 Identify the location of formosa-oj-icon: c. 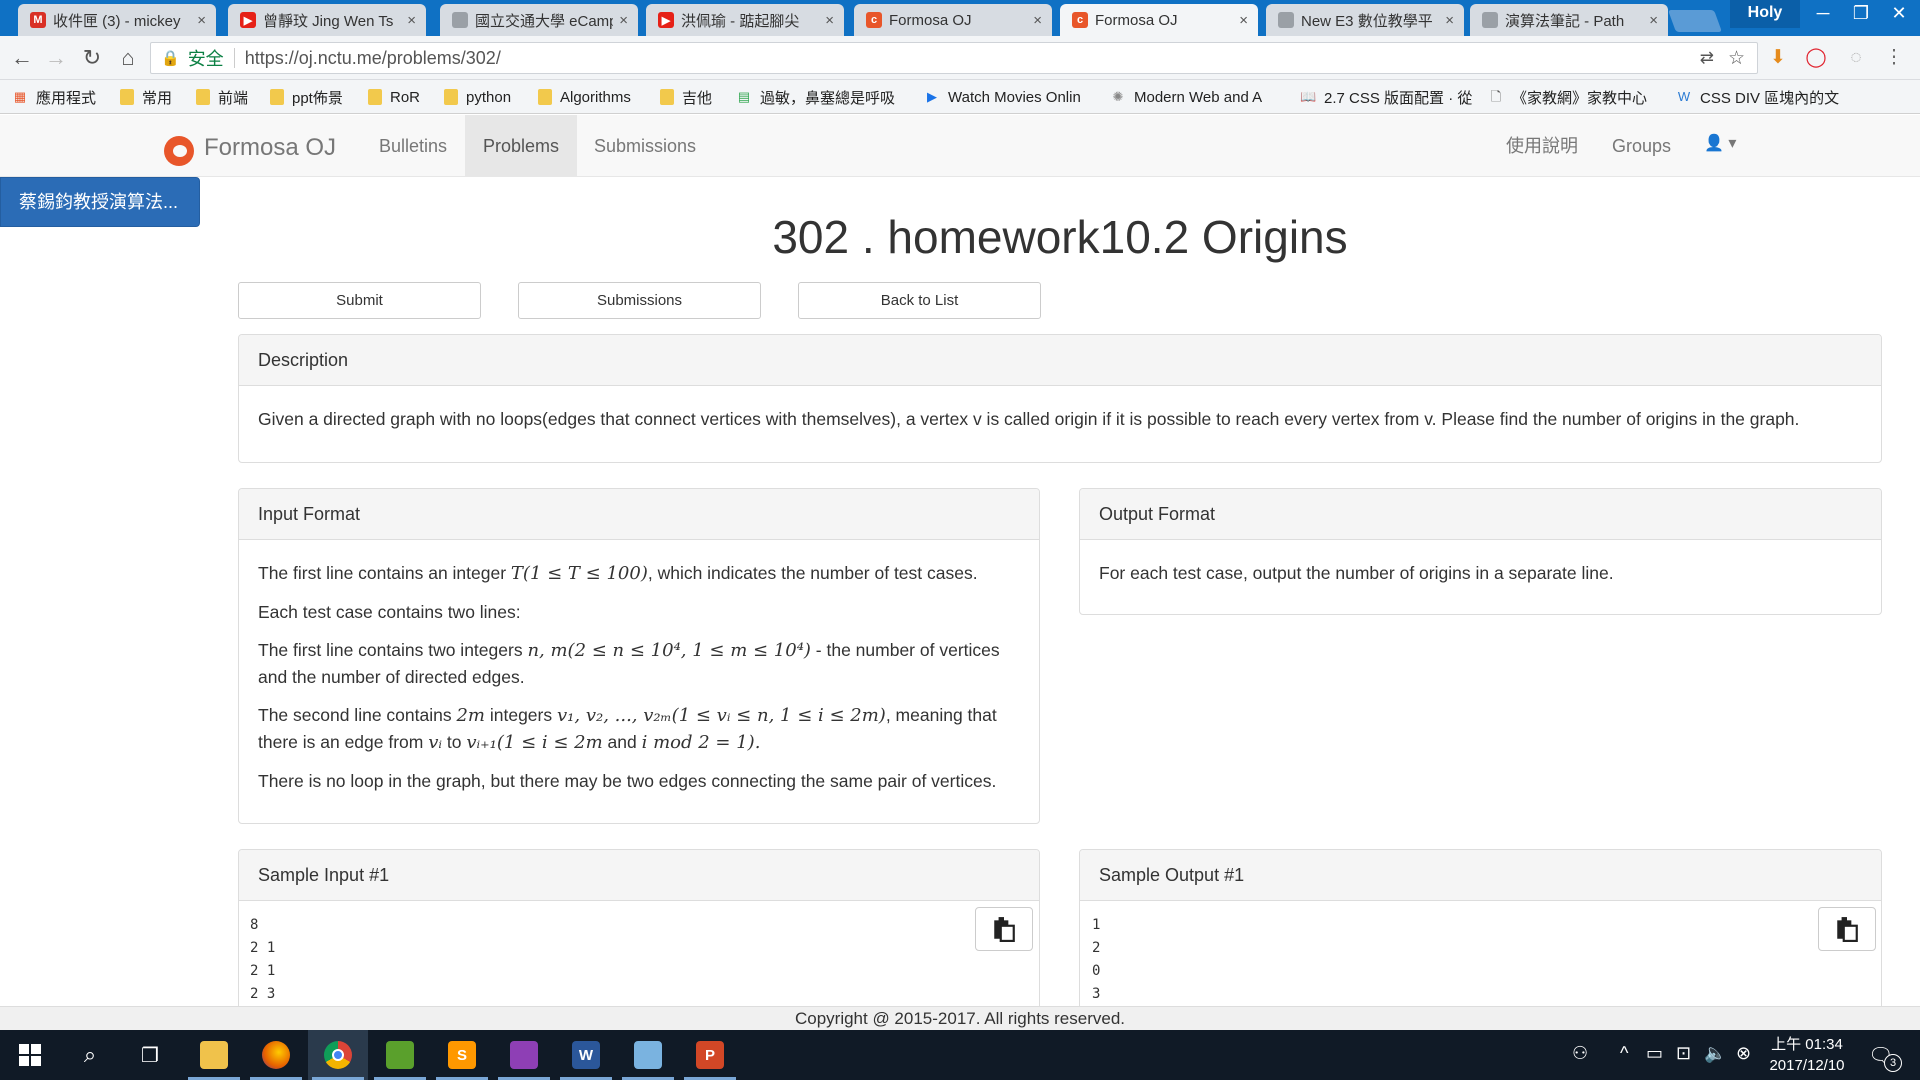
(1080, 20).